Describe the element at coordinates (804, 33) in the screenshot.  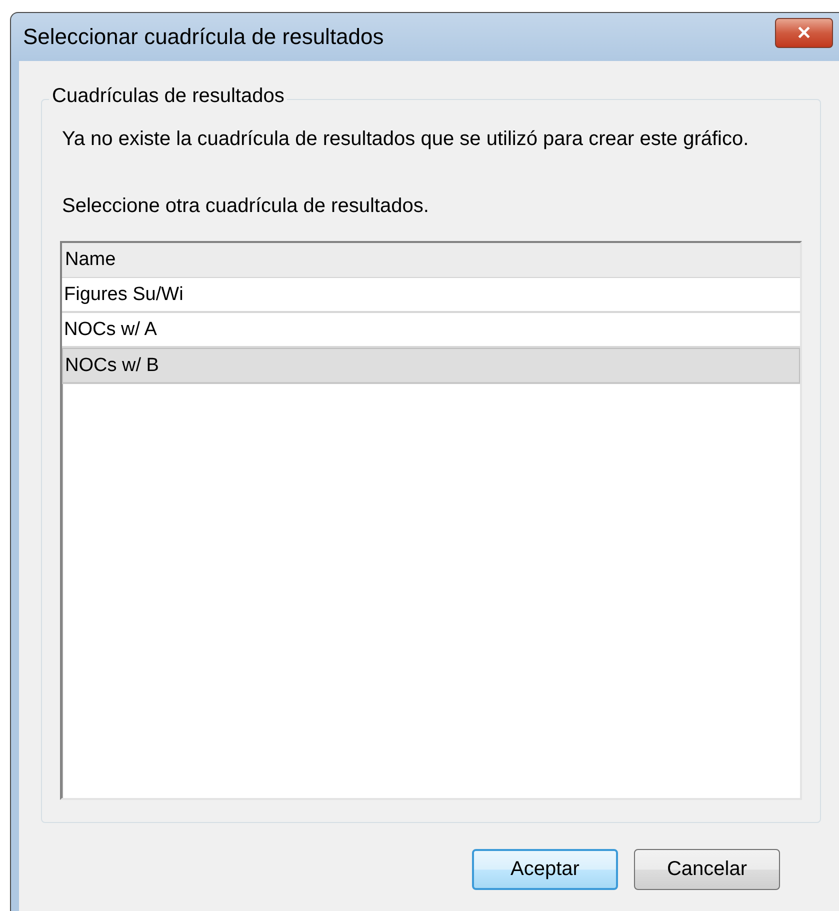
I see `close-button: ✕` at that location.